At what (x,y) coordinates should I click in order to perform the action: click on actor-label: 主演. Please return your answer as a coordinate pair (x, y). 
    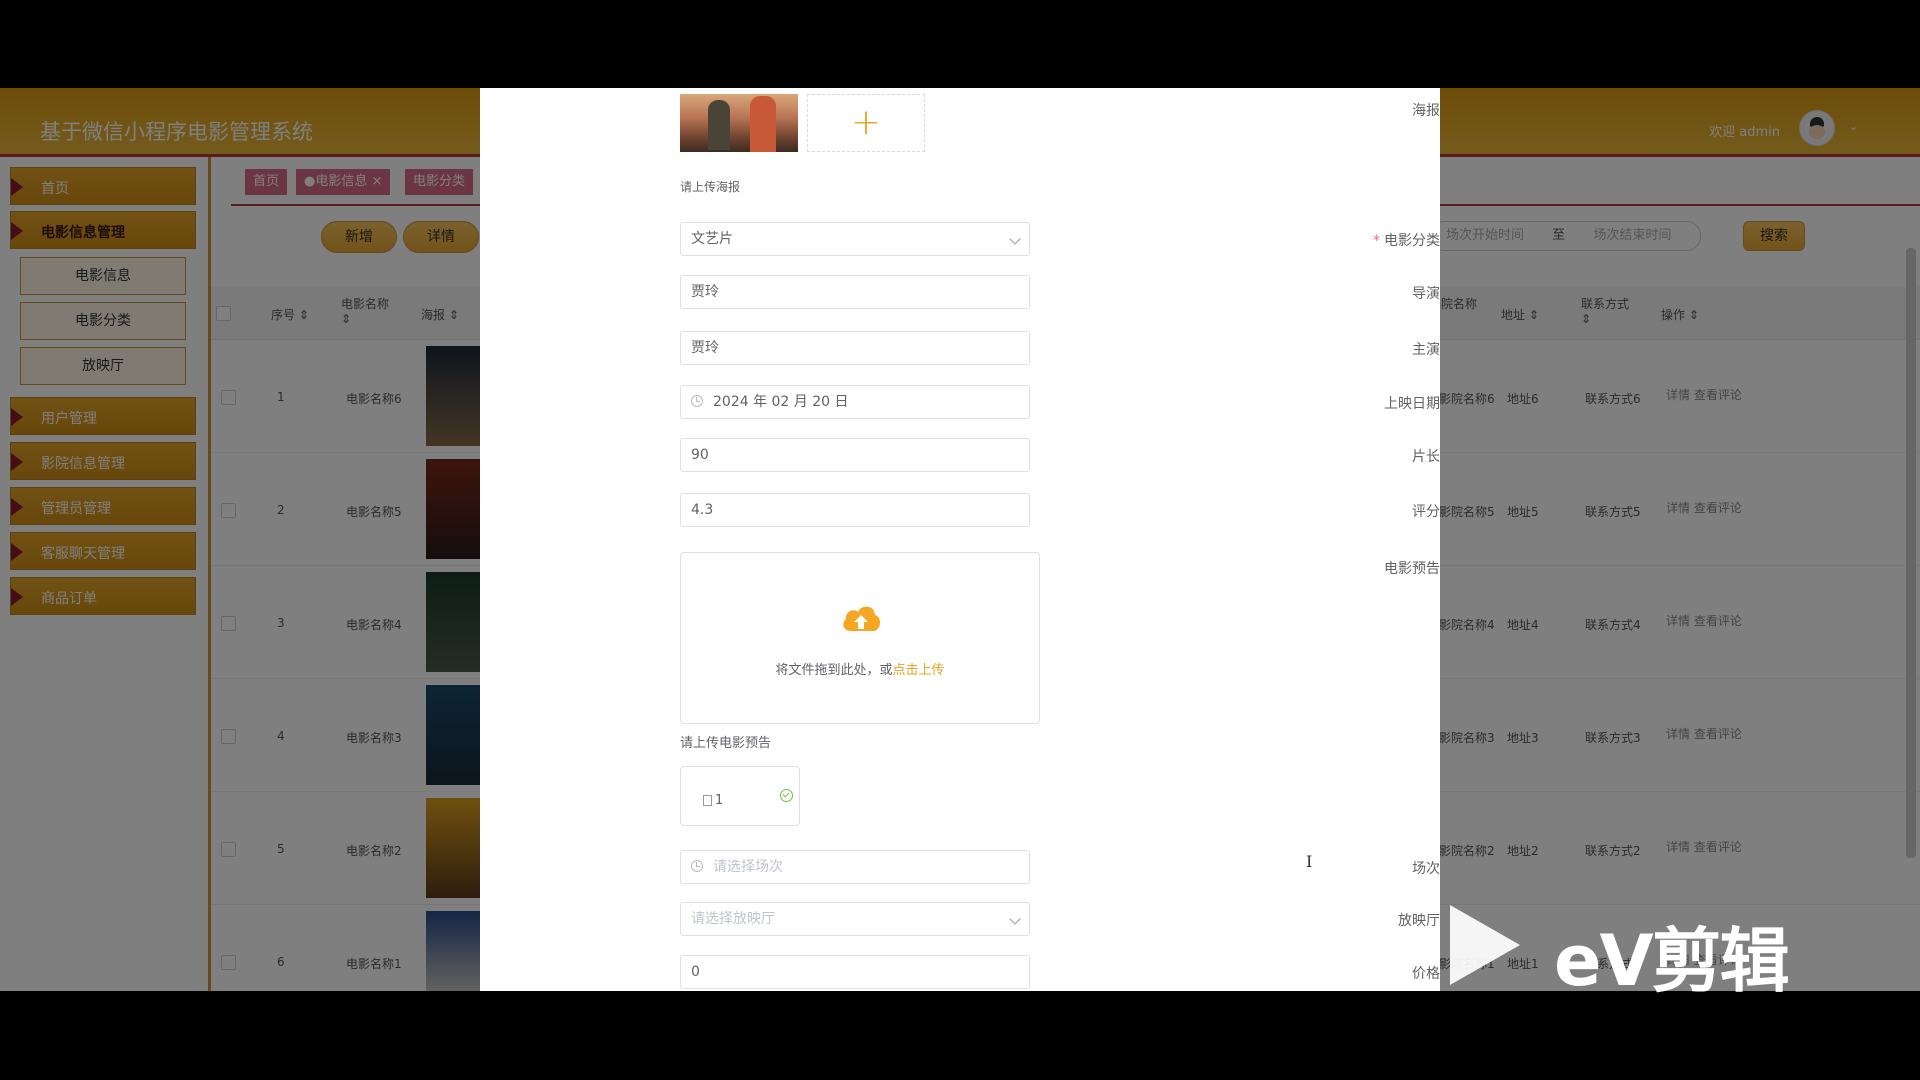
    Looking at the image, I should click on (1426, 350).